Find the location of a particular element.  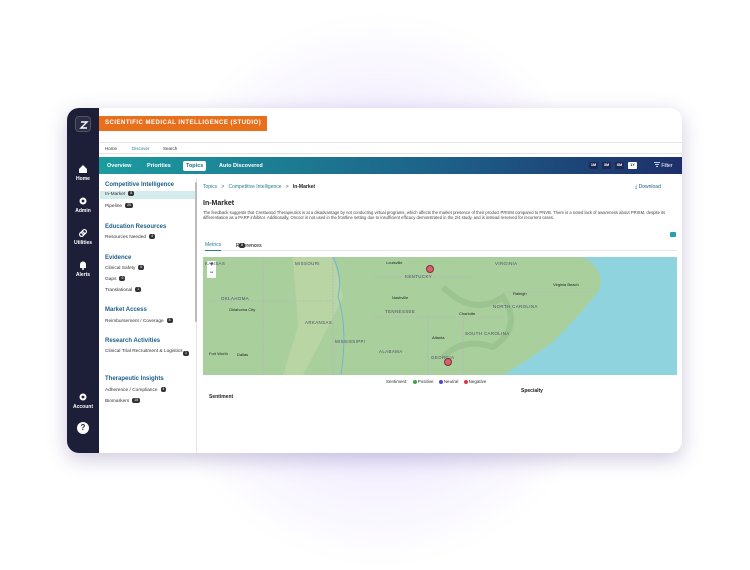

count-badge: 1 is located at coordinates (186, 353).